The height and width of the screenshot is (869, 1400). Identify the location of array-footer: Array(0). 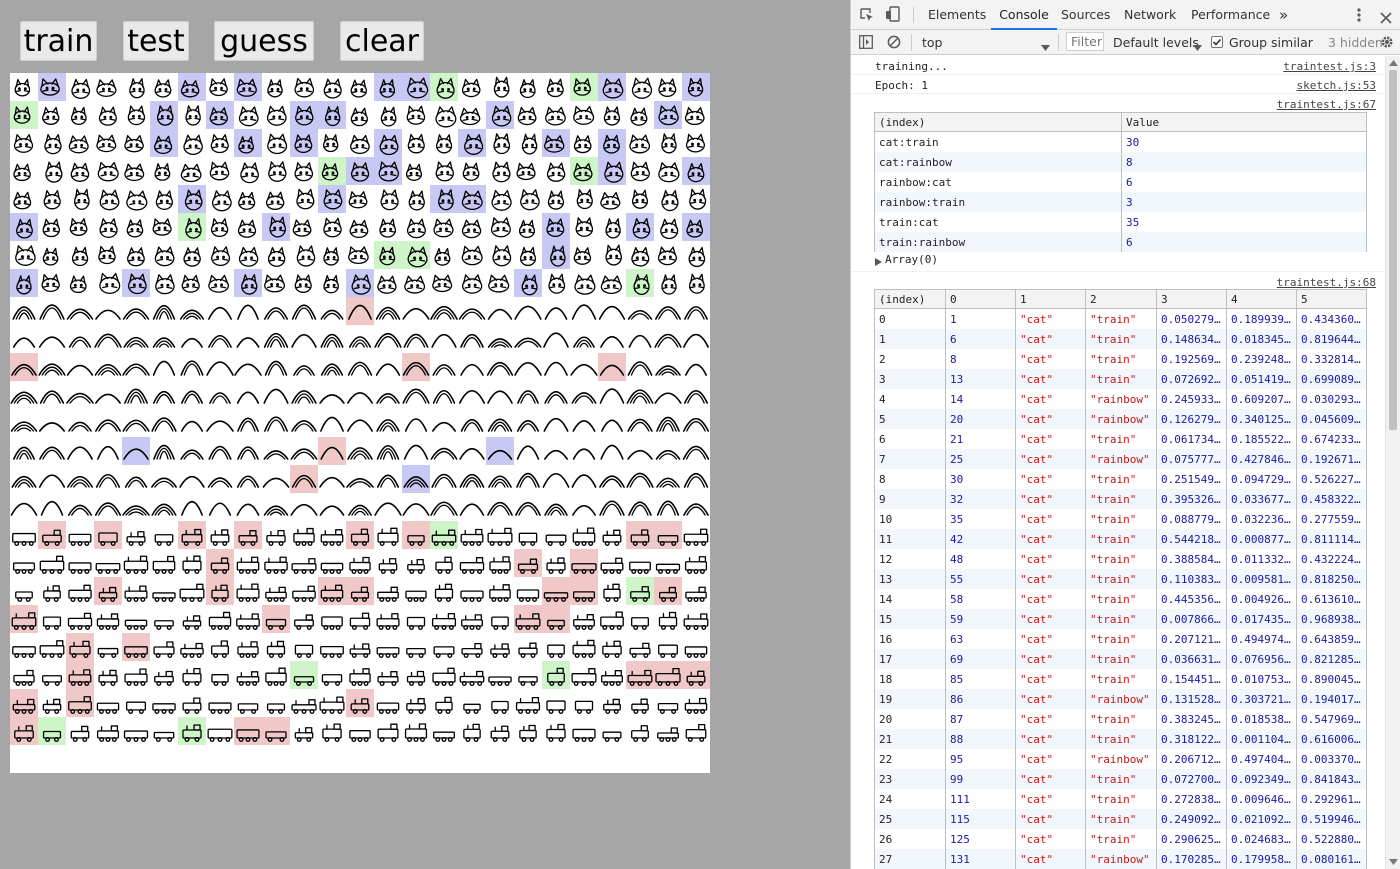
(911, 259).